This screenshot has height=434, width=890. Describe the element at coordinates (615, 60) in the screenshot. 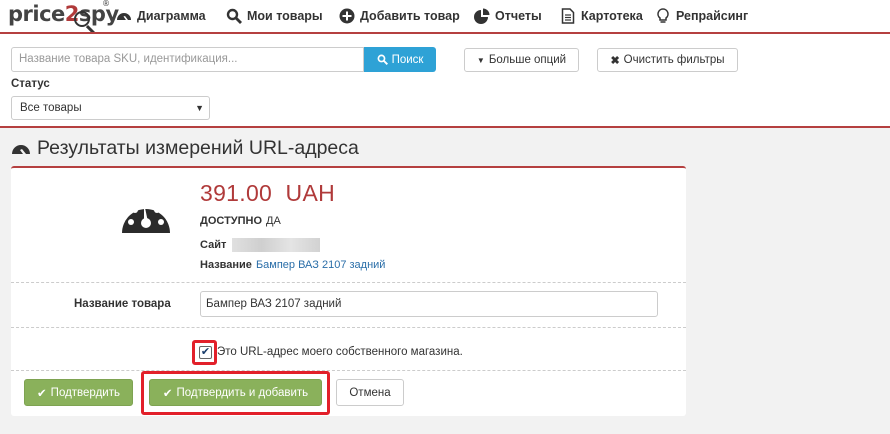

I see `close-icon: ✖` at that location.